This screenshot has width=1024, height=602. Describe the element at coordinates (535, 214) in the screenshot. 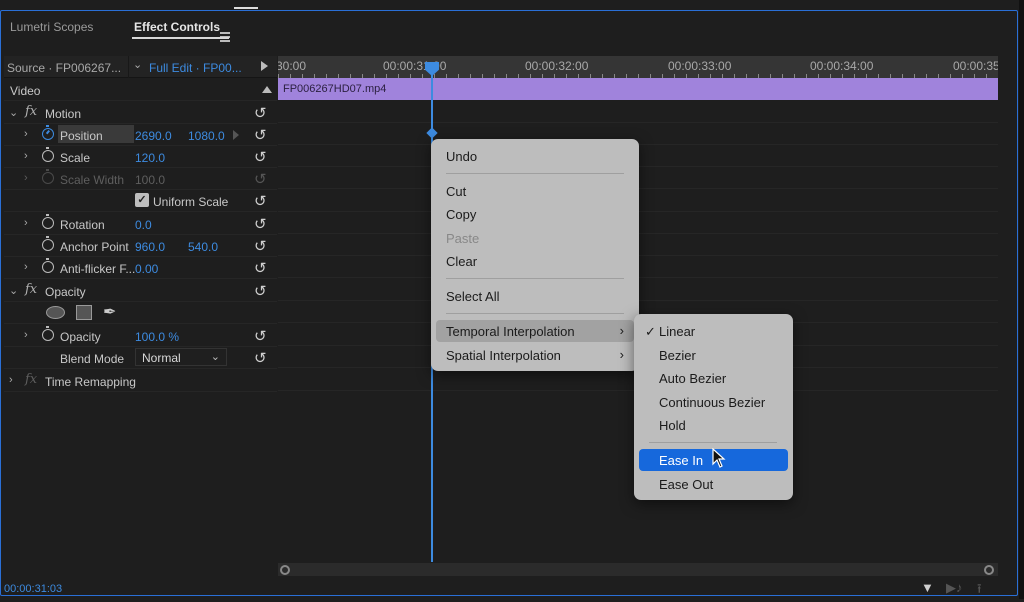

I see `menu-item-copy: Copy` at that location.